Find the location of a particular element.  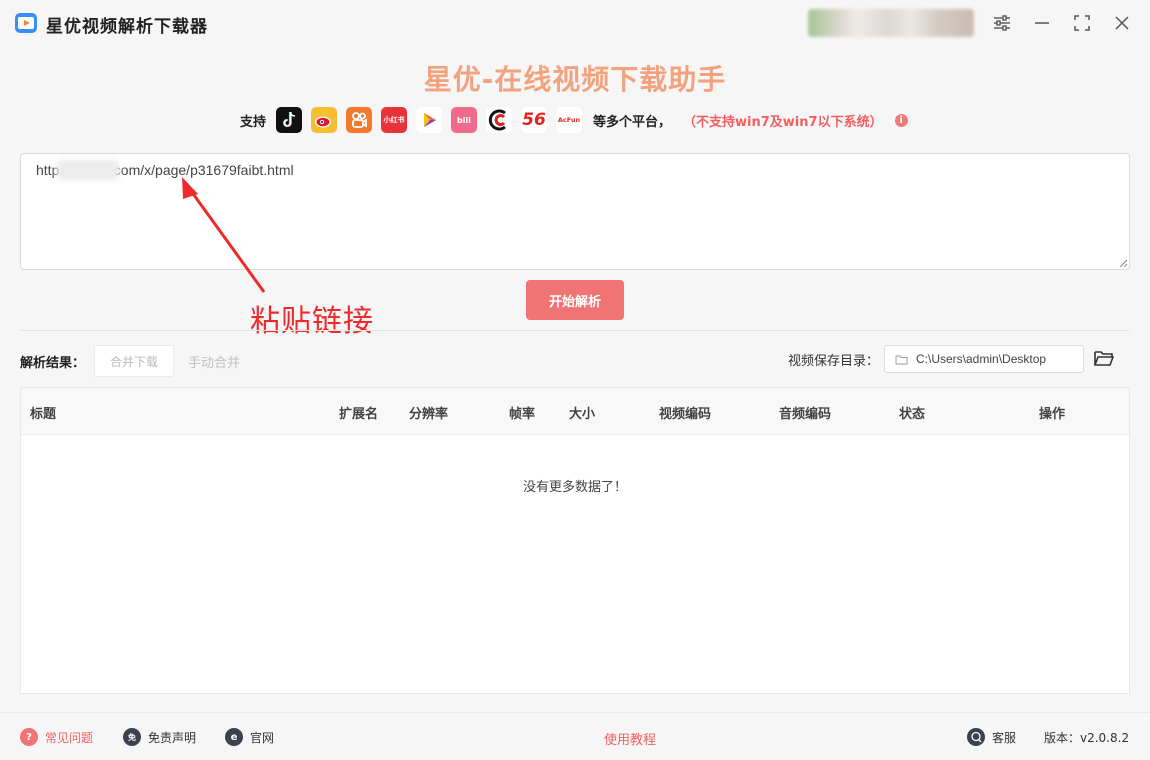

support-label: 客服 is located at coordinates (1004, 737).